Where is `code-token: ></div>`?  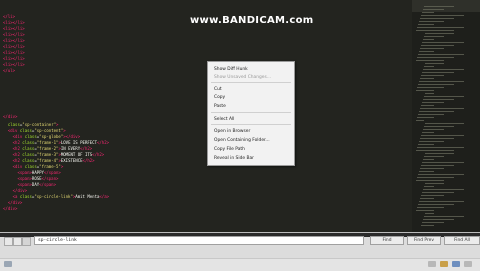 code-token: ></div> is located at coordinates (72, 136).